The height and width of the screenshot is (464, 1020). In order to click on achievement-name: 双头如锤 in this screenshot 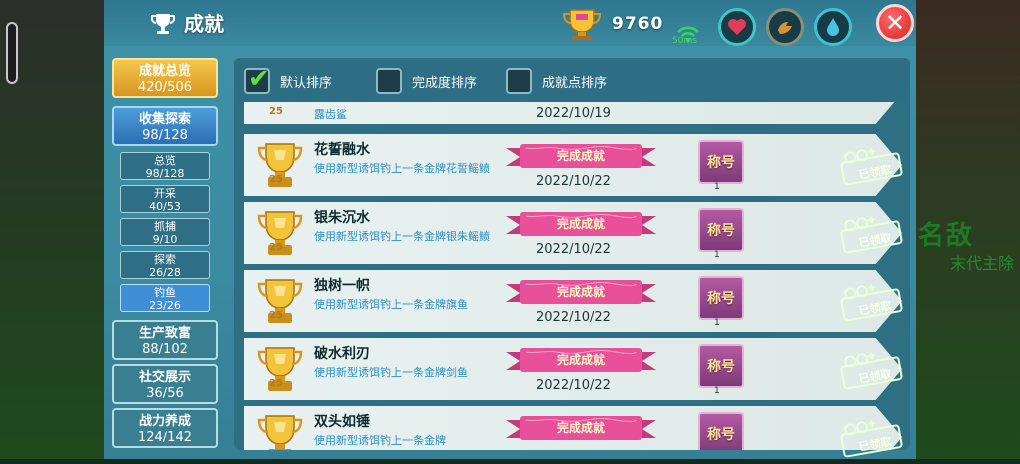, I will do `click(342, 422)`.